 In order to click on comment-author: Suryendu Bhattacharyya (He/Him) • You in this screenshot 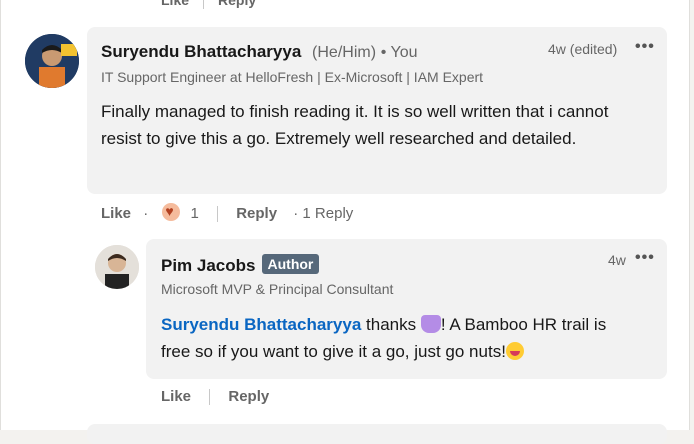, I will do `click(259, 52)`.